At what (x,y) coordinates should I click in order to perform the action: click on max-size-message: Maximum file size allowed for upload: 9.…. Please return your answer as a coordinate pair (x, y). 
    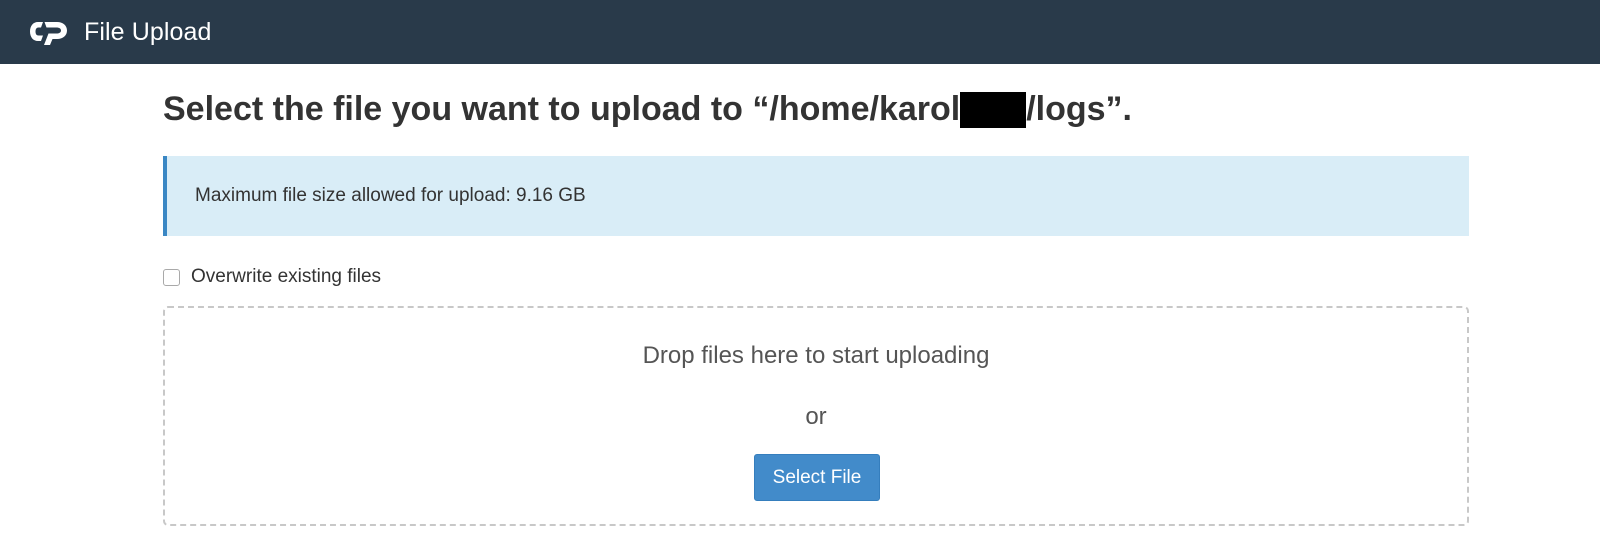
    Looking at the image, I should click on (390, 195).